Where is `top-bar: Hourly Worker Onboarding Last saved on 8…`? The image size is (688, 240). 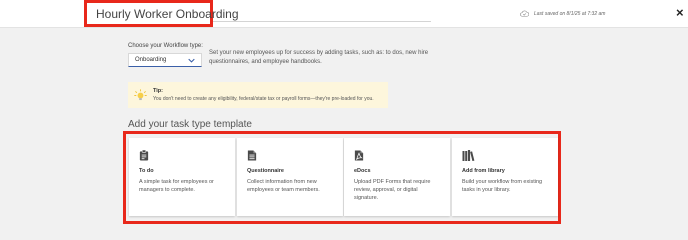
top-bar: Hourly Worker Onboarding Last saved on 8… is located at coordinates (344, 14).